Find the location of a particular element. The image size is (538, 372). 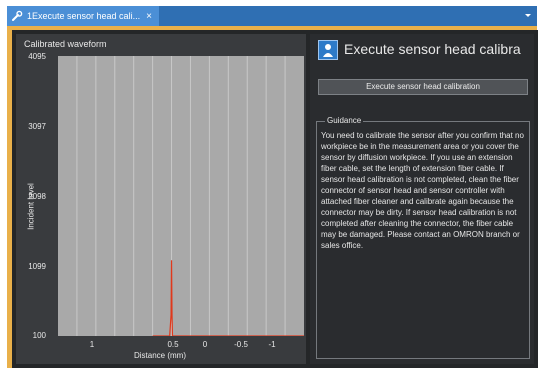

tab-execute-sensor-head-calibration: 1Execute sensor head cali... × is located at coordinates (83, 16).